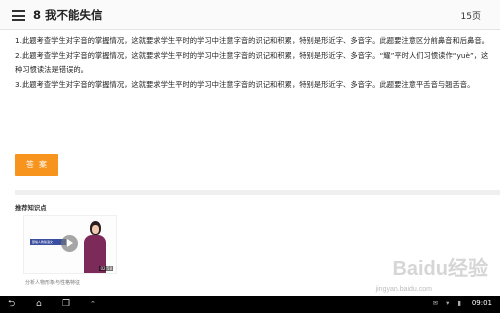  I want to click on recommend-section-title: 推荐知识点, so click(31, 208).